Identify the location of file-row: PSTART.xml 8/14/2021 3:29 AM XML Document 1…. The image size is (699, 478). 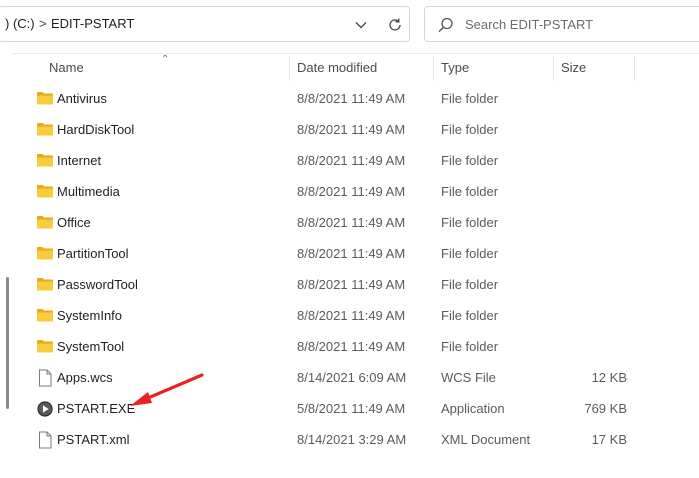
(349, 439).